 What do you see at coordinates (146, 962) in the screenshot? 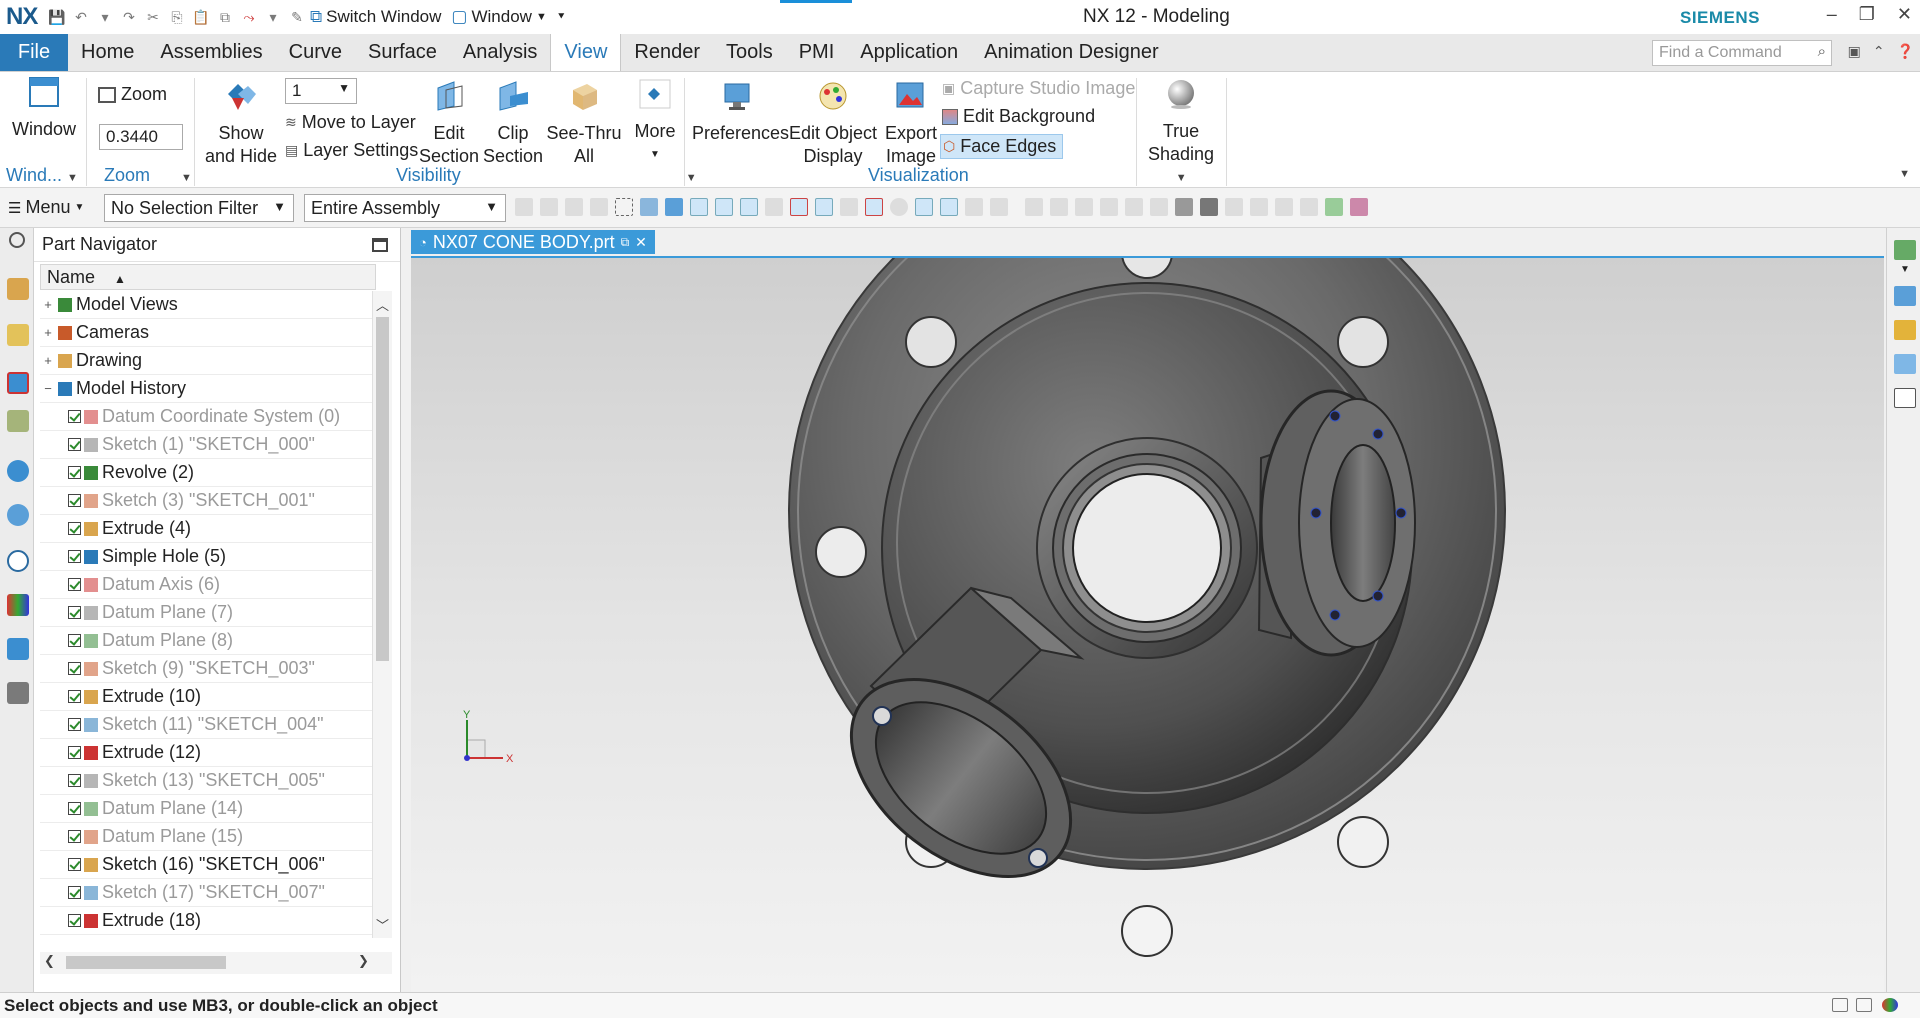
I see `scroll-thumb` at bounding box center [146, 962].